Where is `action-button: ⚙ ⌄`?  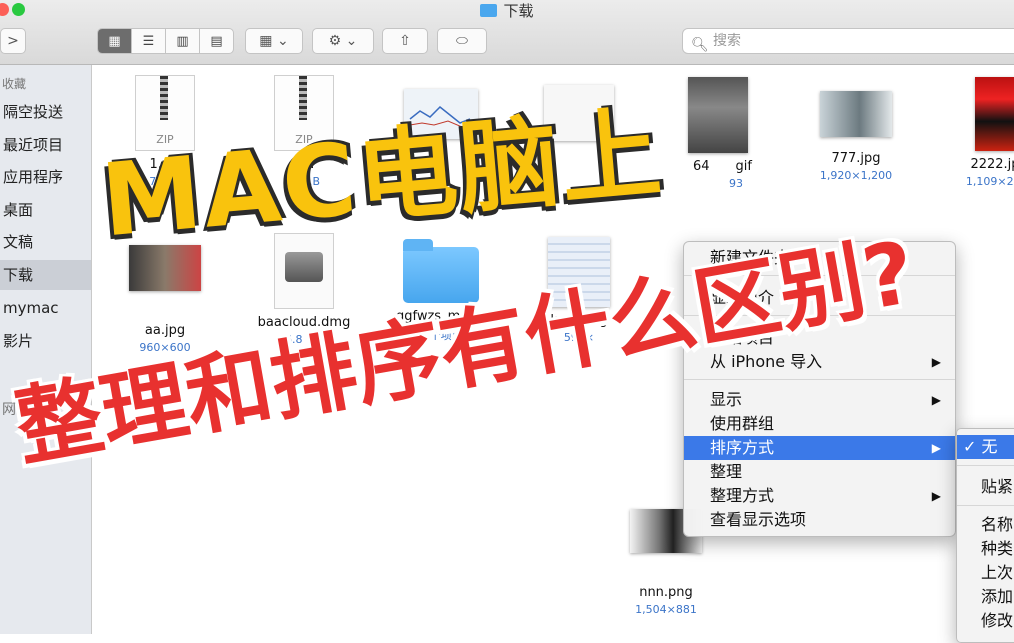
action-button: ⚙ ⌄ is located at coordinates (343, 41).